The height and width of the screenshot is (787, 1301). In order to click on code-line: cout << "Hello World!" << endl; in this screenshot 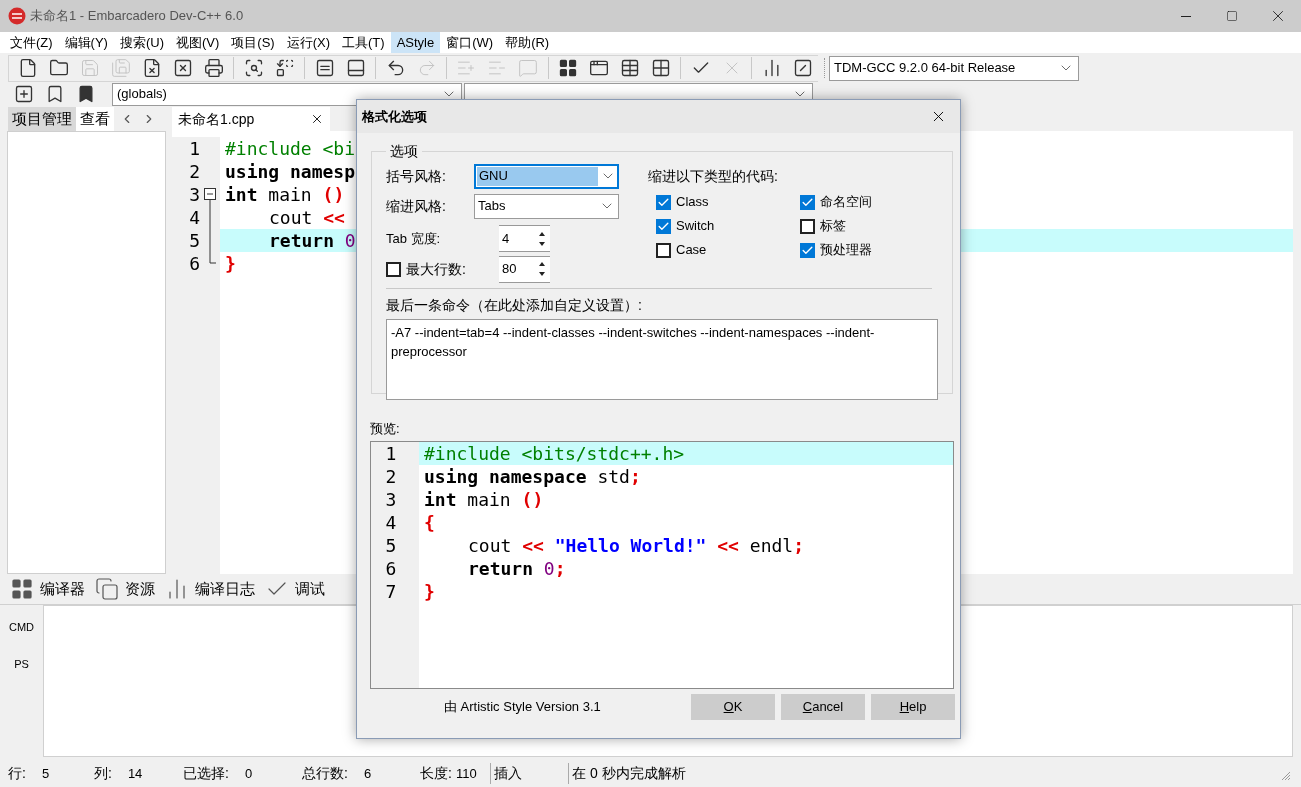, I will do `click(635, 545)`.